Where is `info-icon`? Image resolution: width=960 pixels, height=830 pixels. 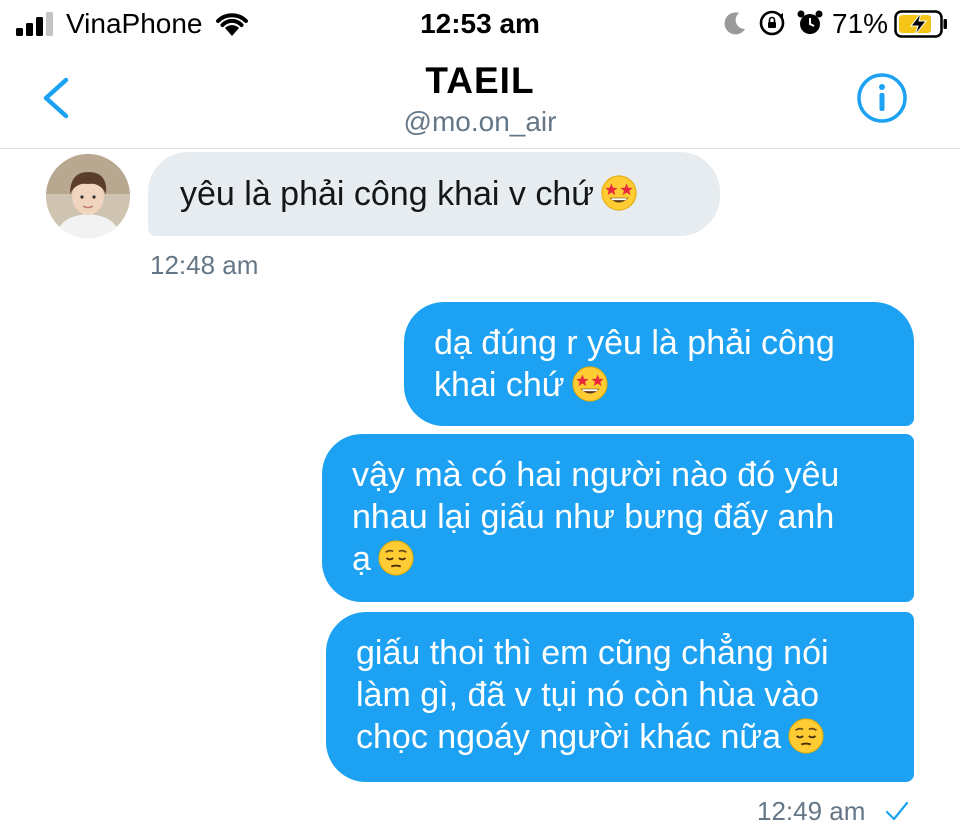
info-icon is located at coordinates (882, 98).